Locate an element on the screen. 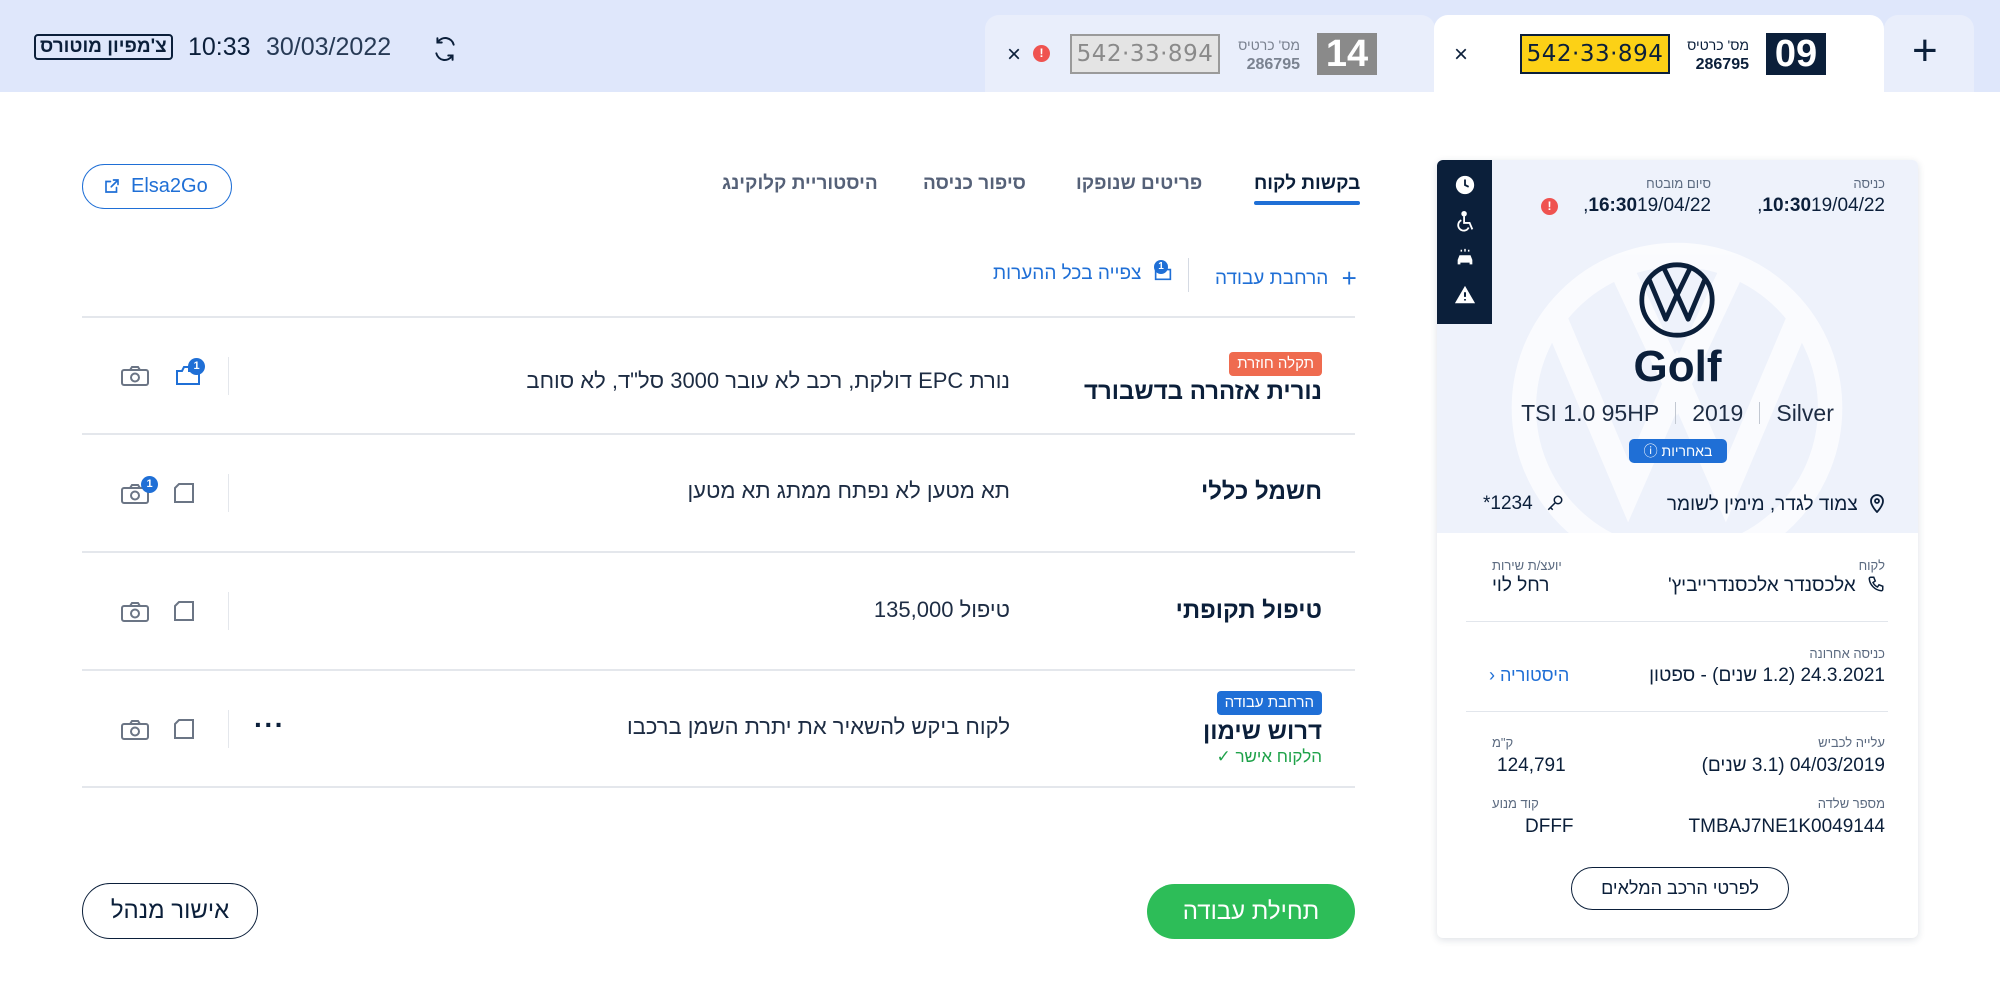  entry-datetime: 10:3019/04/22, is located at coordinates (1821, 205).